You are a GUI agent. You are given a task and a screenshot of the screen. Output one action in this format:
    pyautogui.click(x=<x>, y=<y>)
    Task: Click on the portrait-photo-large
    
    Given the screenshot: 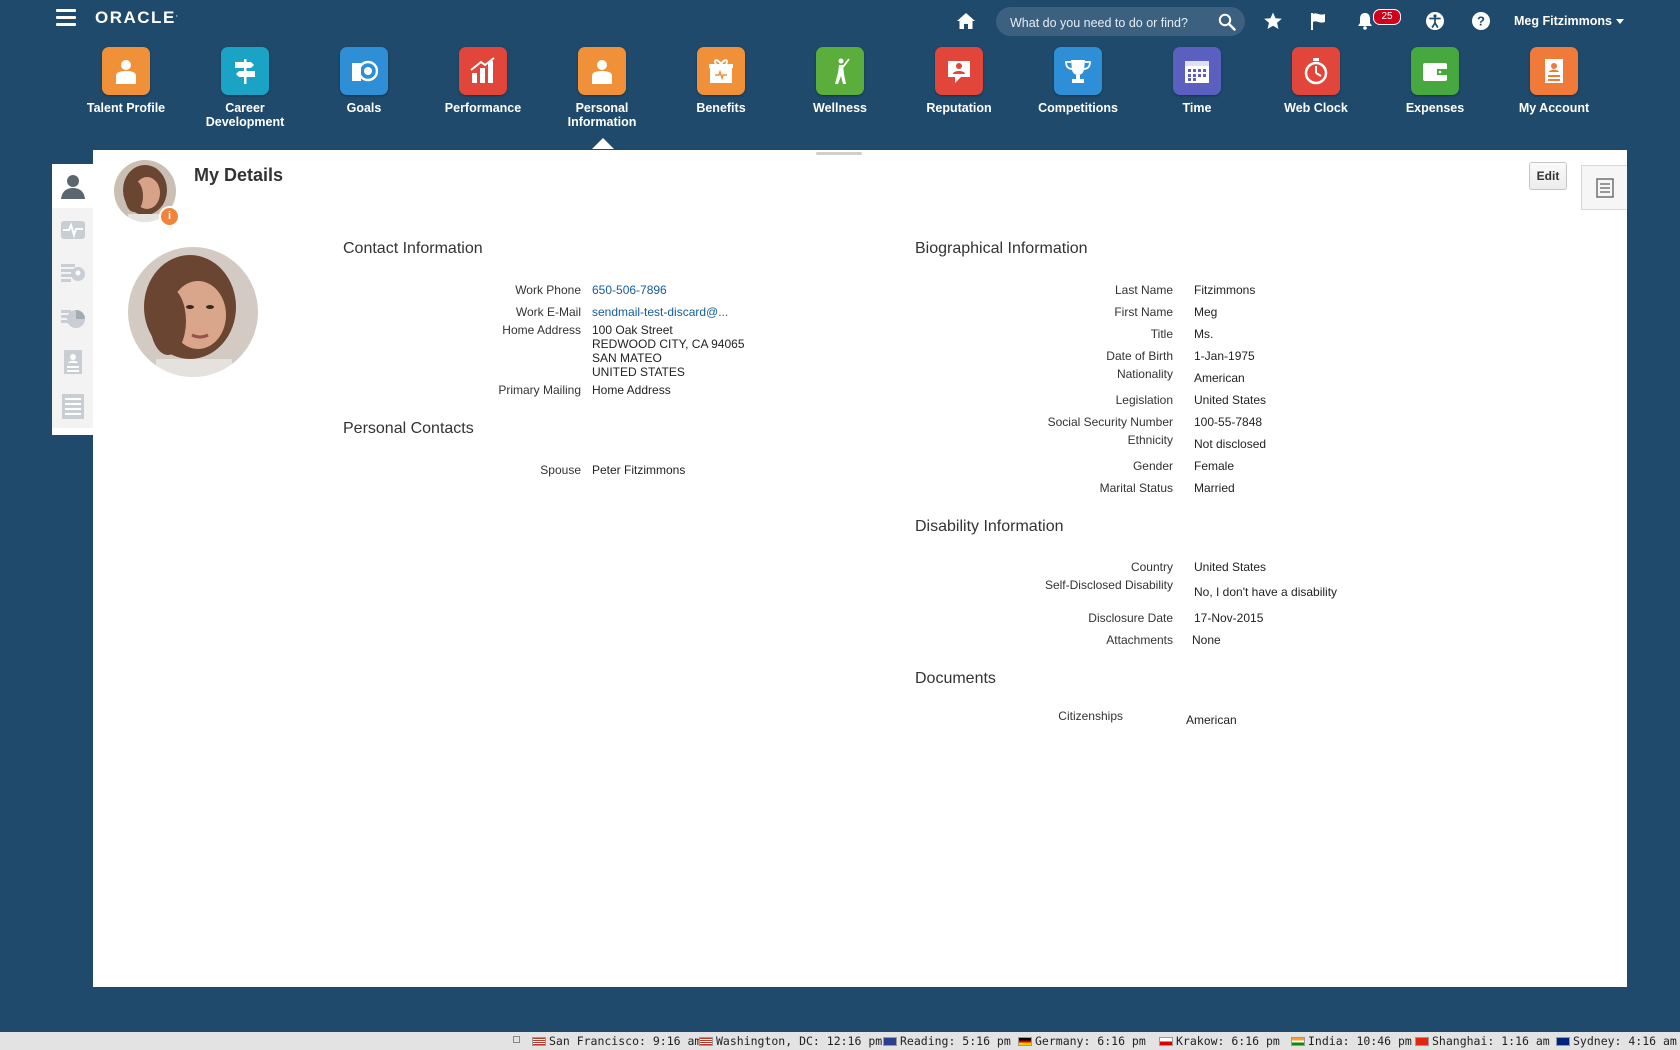 What is the action you would take?
    pyautogui.click(x=193, y=312)
    